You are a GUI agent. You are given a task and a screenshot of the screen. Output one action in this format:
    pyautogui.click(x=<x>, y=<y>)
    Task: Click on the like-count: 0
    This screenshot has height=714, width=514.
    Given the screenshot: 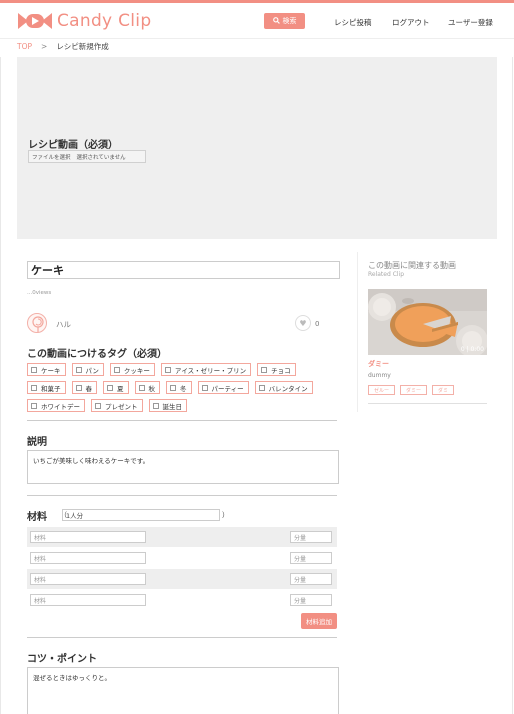 What is the action you would take?
    pyautogui.click(x=317, y=324)
    